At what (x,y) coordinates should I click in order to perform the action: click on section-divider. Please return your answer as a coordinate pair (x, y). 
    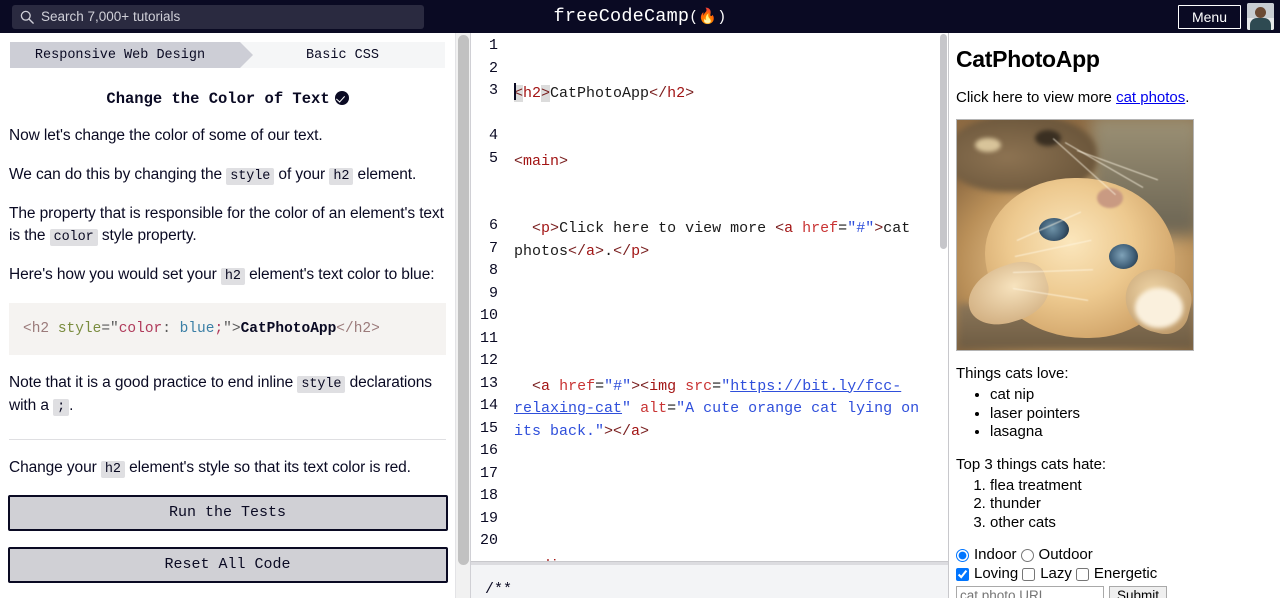
    Looking at the image, I should click on (228, 439).